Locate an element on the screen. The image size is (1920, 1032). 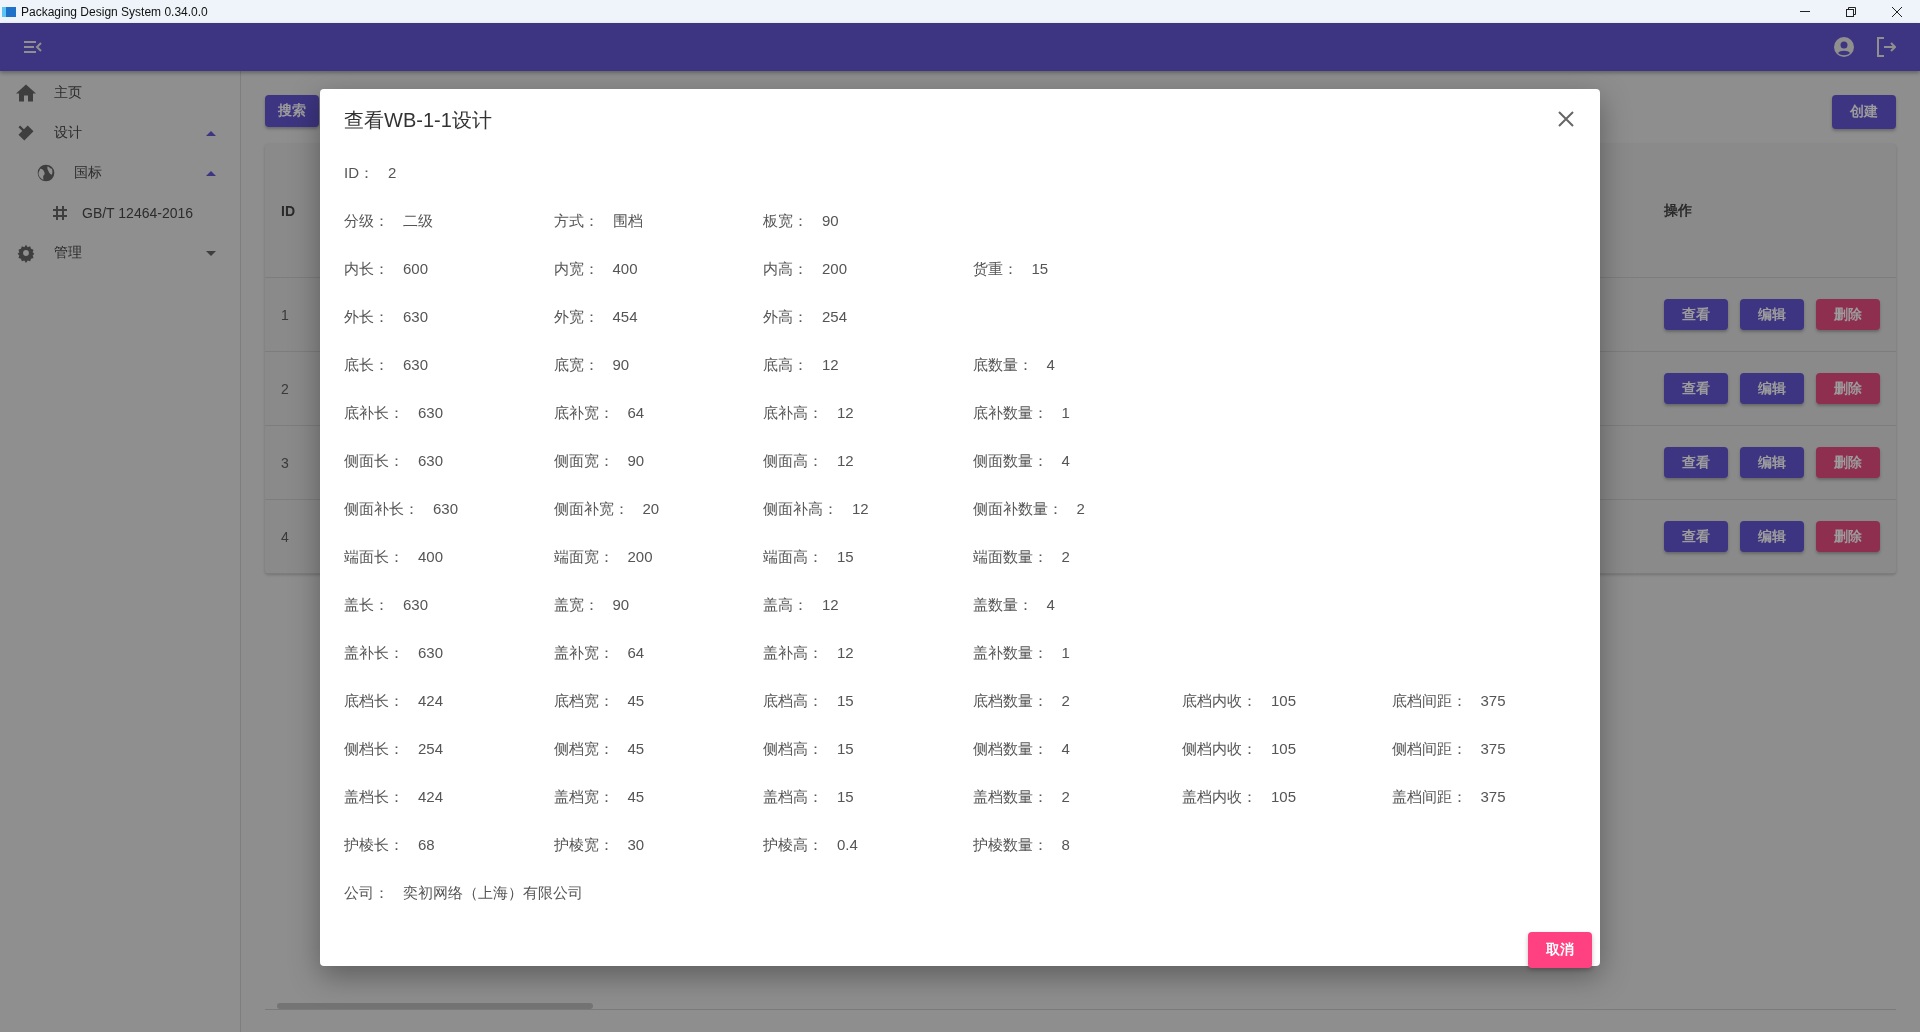
field-label: 底档高： is located at coordinates (793, 701).